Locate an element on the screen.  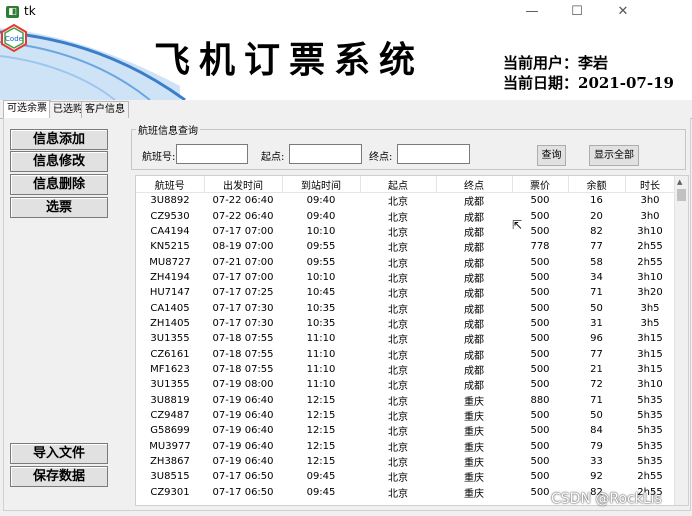
column-header-flight: 航班号 is located at coordinates (170, 184).